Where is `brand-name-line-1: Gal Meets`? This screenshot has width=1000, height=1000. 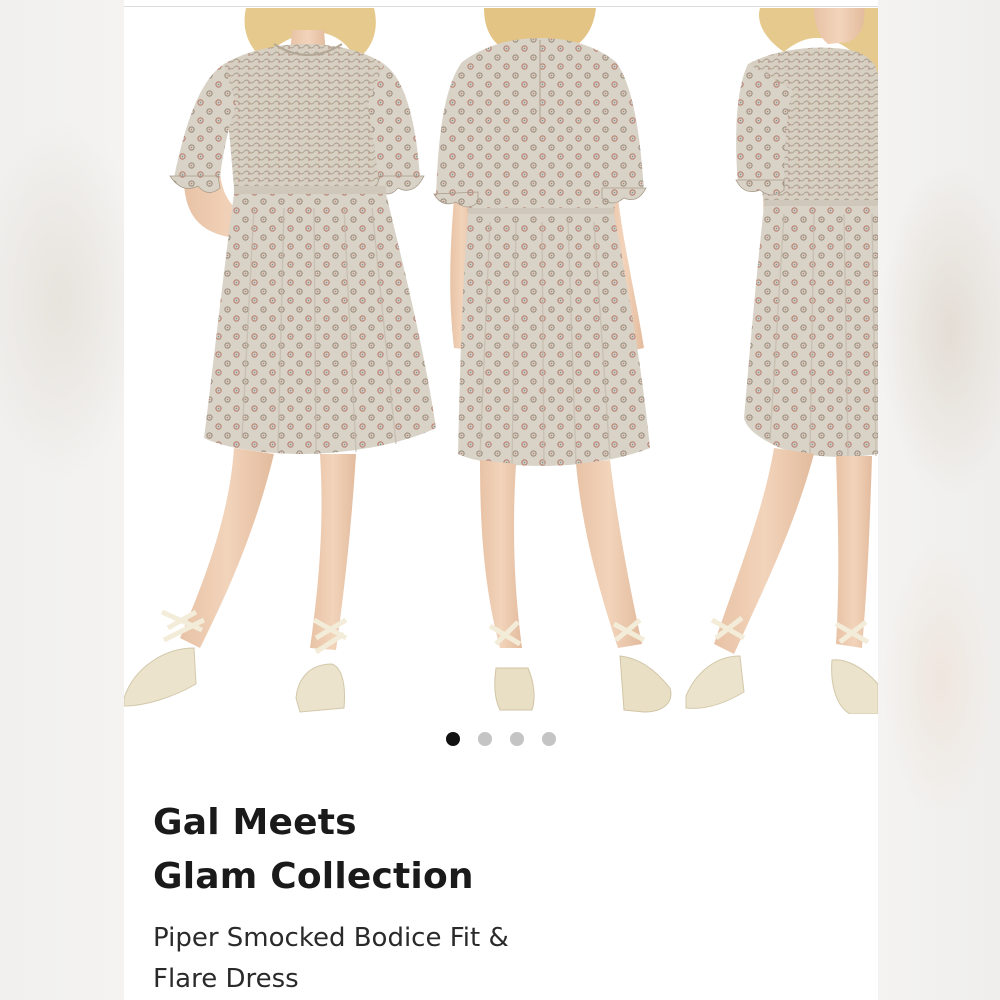
brand-name-line-1: Gal Meets is located at coordinates (255, 822).